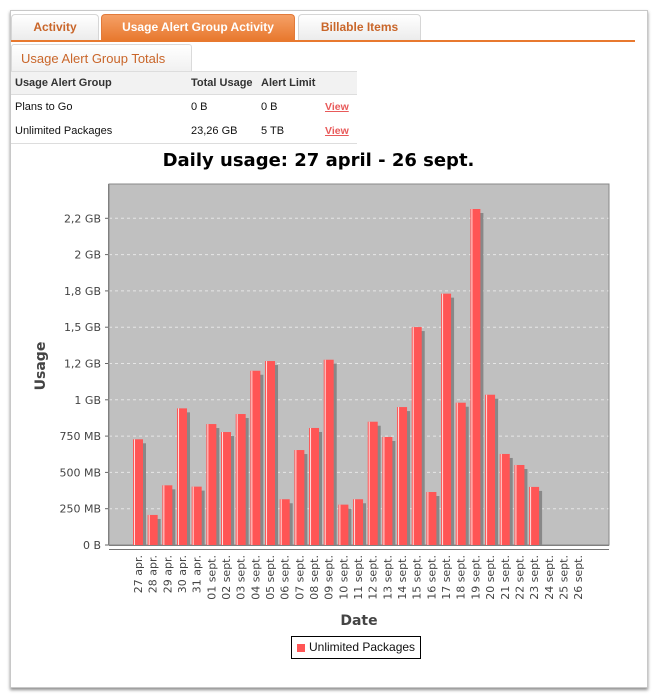 The image size is (657, 699). What do you see at coordinates (301, 647) in the screenshot?
I see `legend-swatch` at bounding box center [301, 647].